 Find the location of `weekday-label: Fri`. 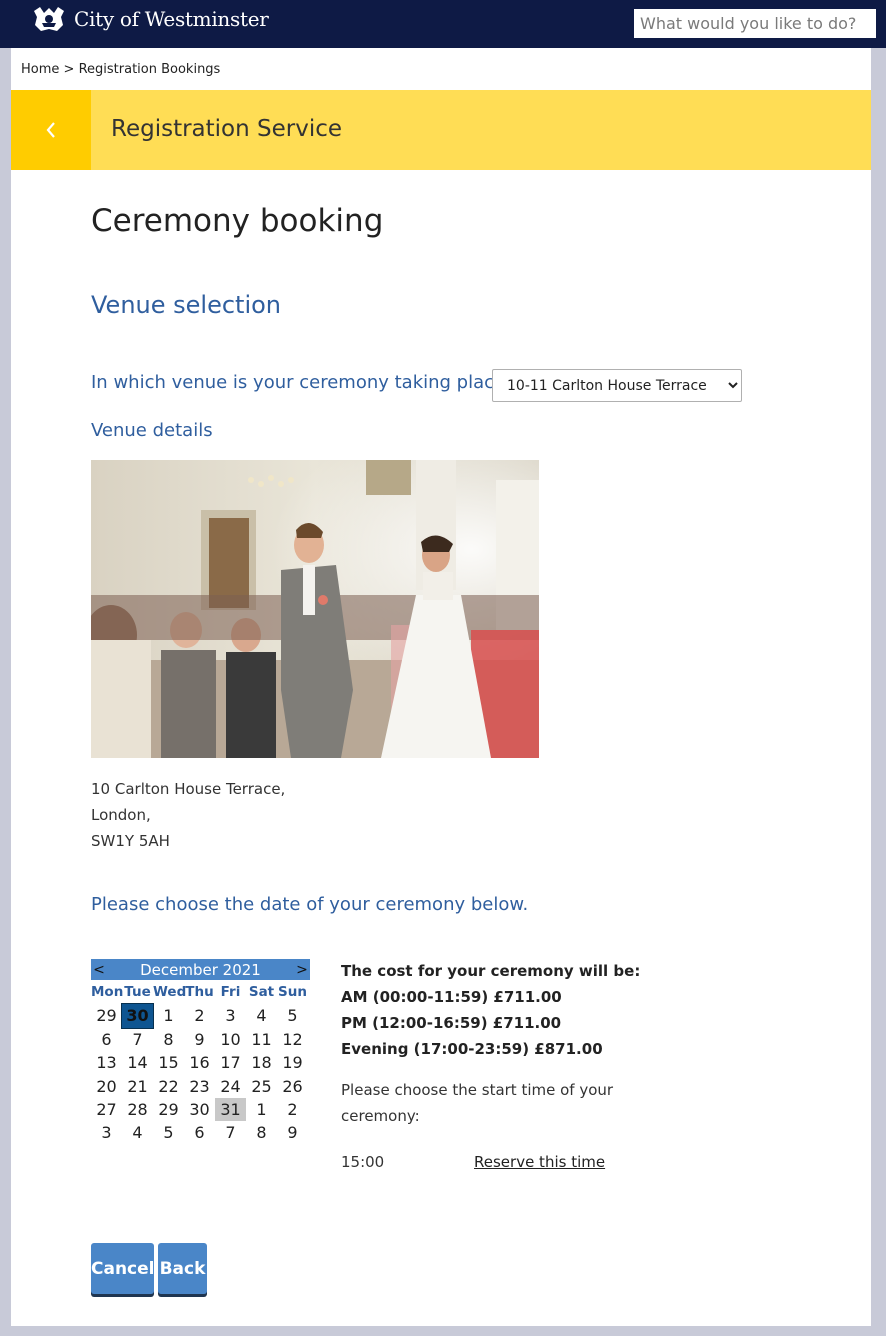

weekday-label: Fri is located at coordinates (230, 992).